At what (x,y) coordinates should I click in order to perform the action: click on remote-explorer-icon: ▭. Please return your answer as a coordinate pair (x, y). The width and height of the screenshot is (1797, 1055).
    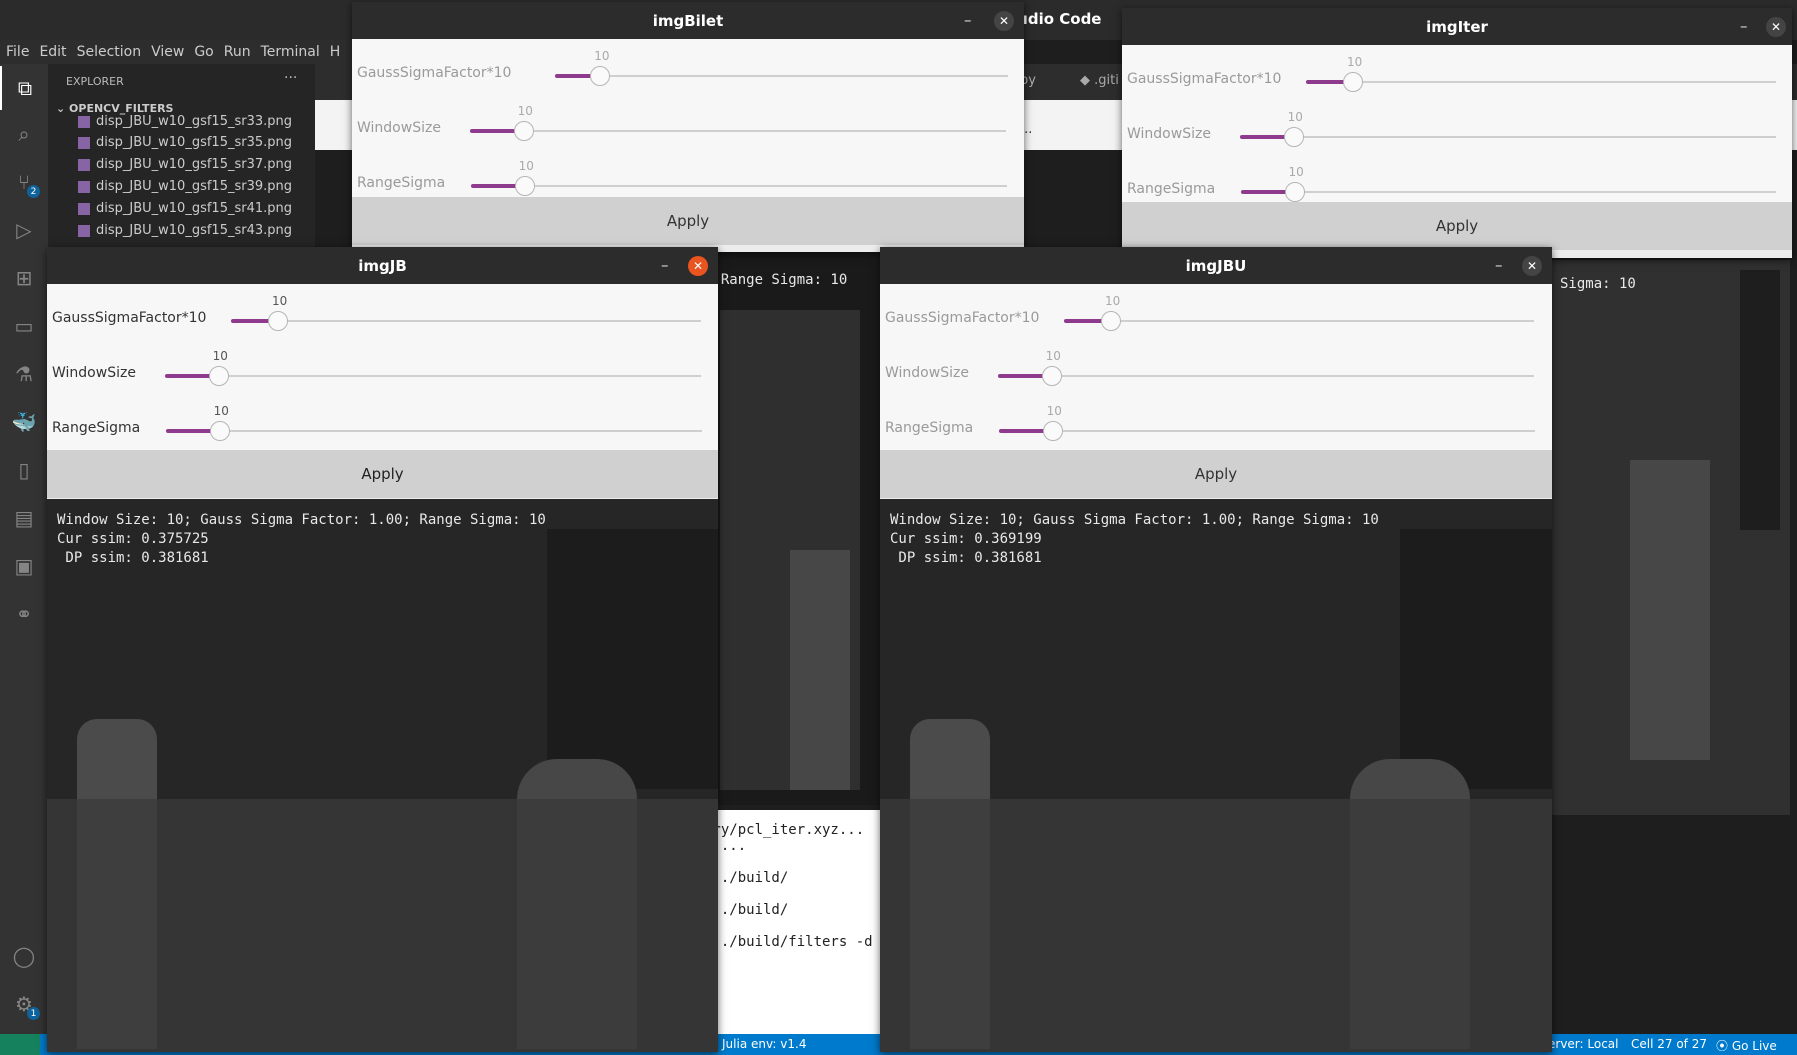
    Looking at the image, I should click on (24, 326).